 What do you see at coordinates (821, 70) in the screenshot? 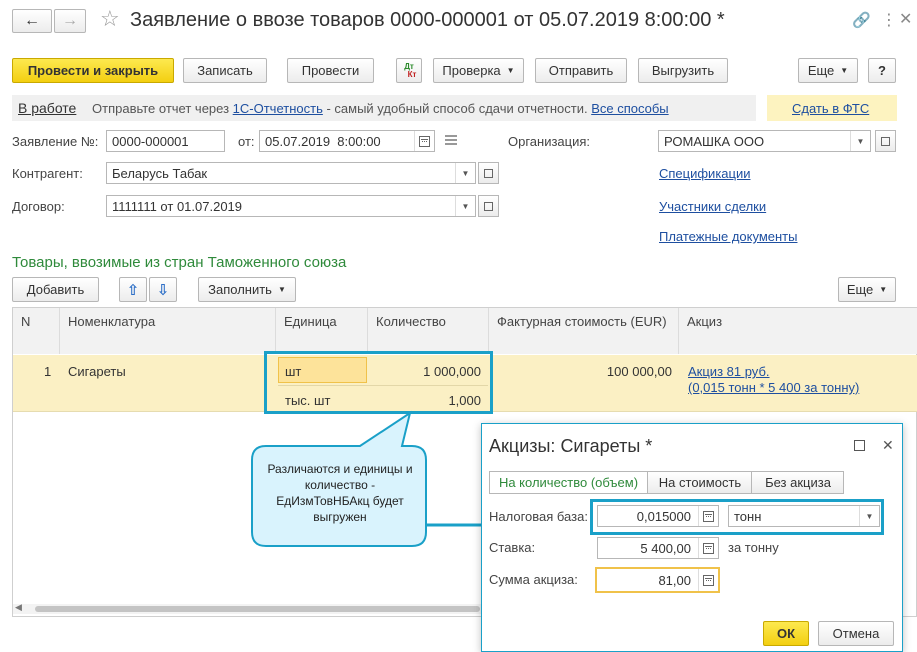
I see `more-label: Еще` at bounding box center [821, 70].